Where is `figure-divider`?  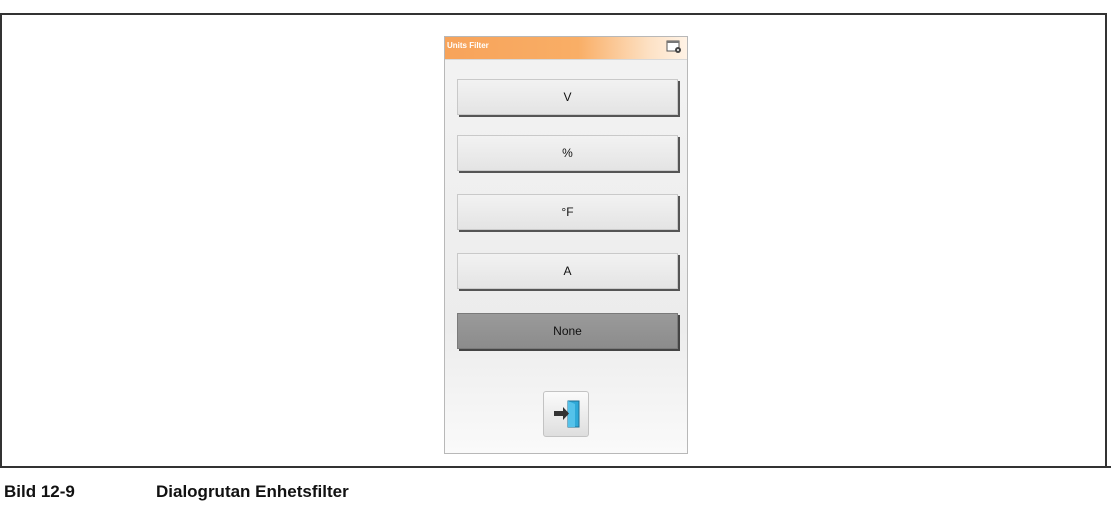
figure-divider is located at coordinates (555, 467).